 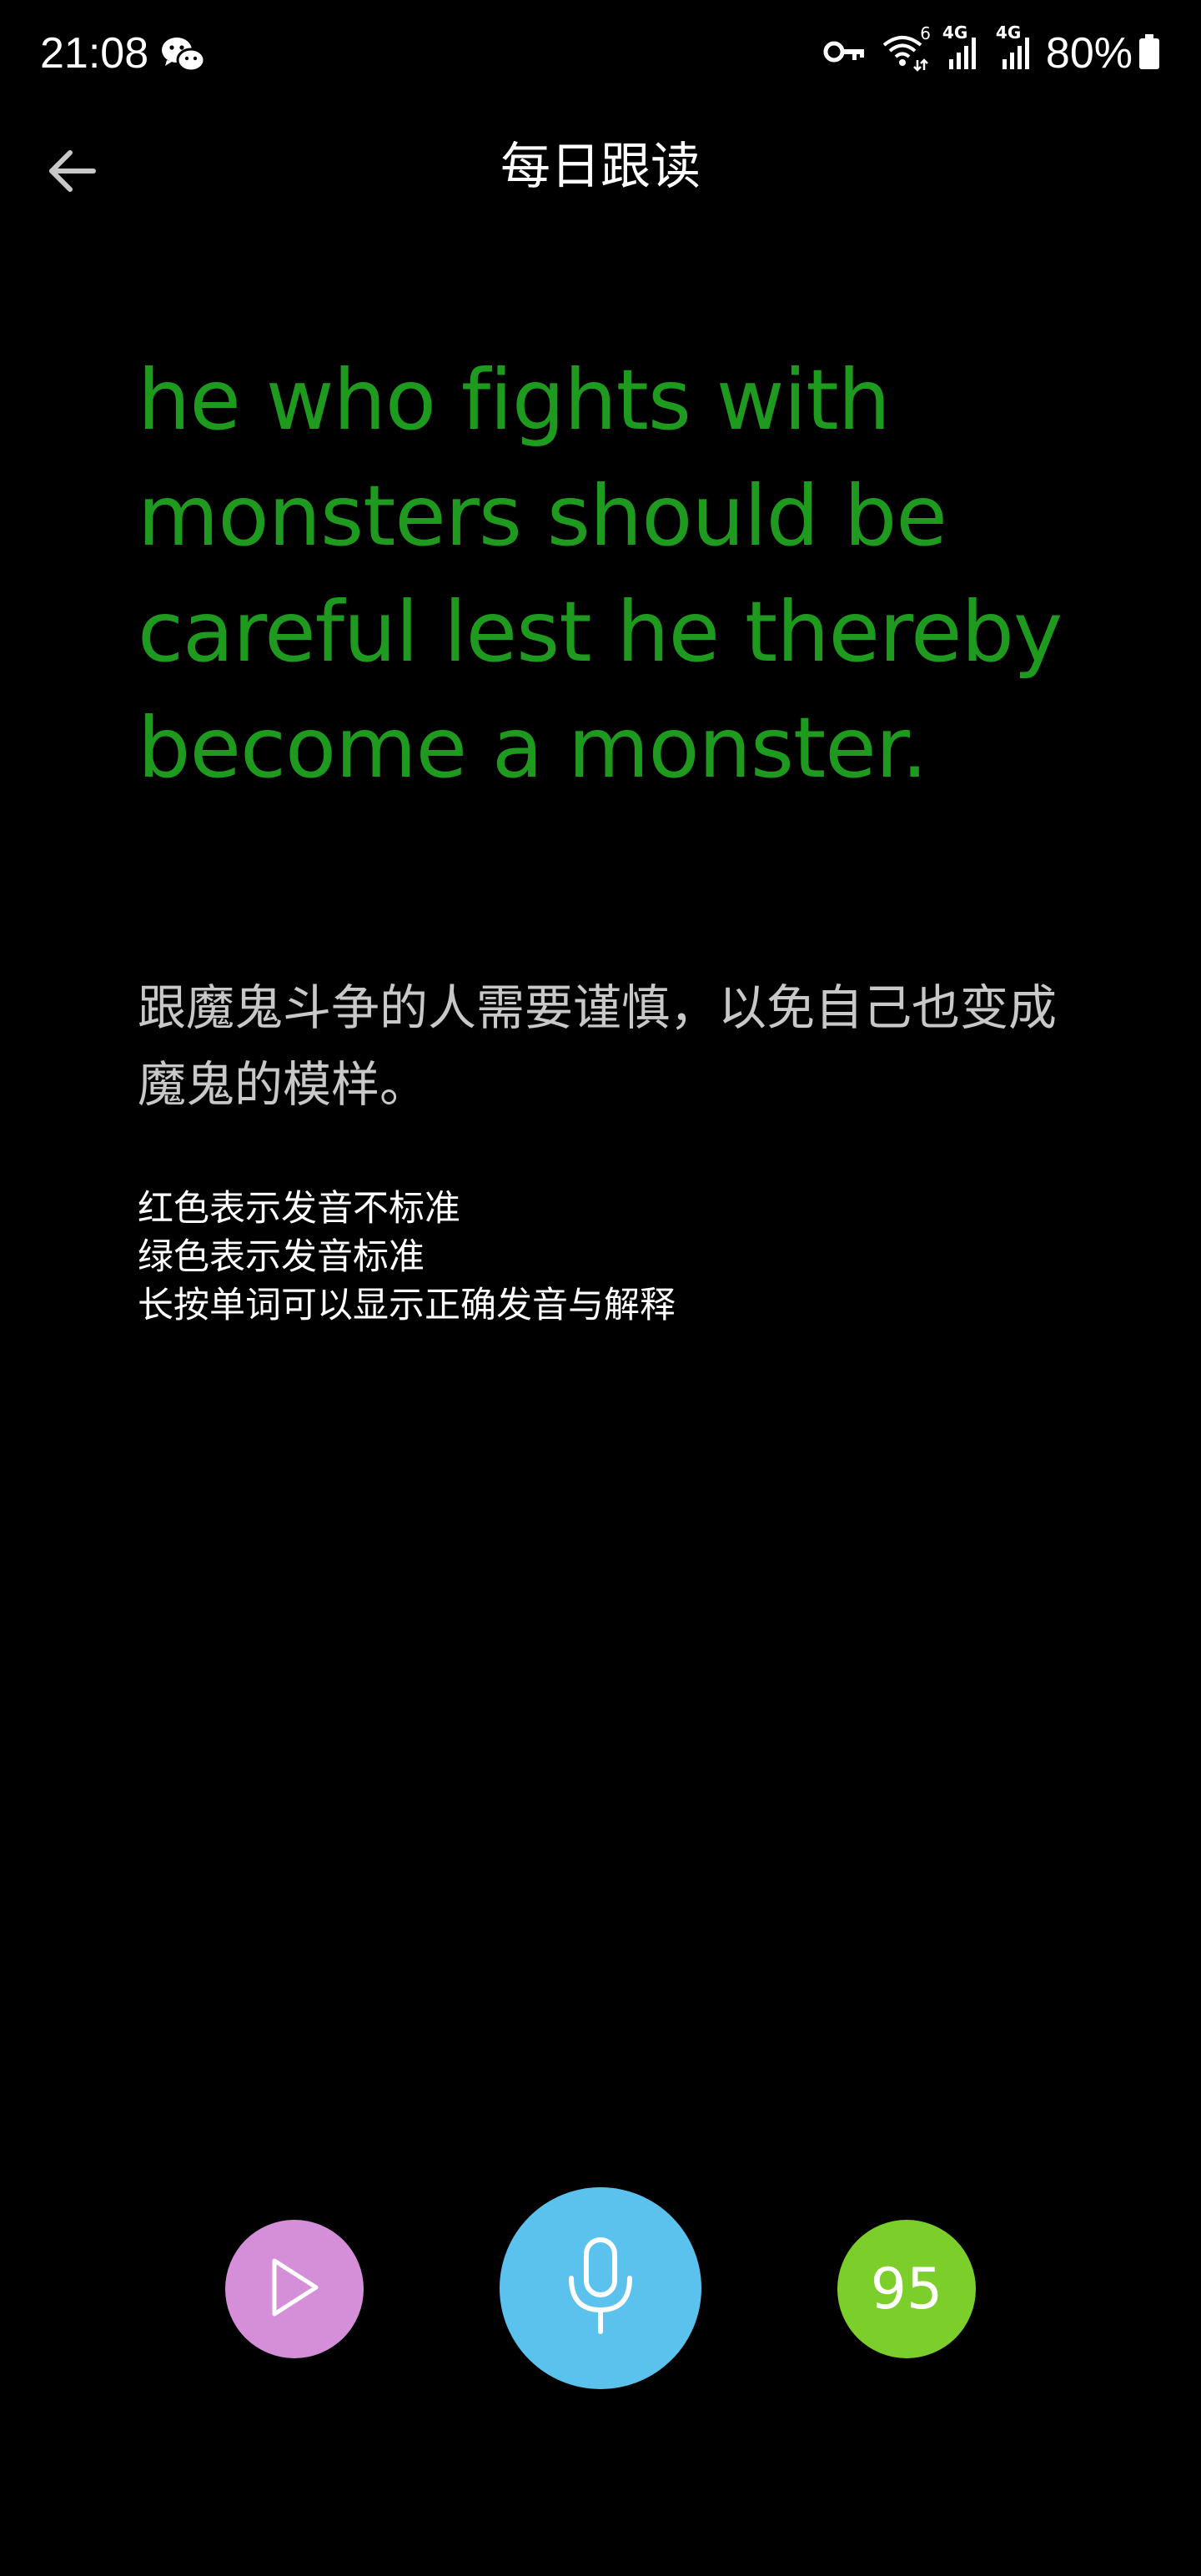 I want to click on hint-red-meaning: 红色表示发音不标准, so click(x=299, y=1209).